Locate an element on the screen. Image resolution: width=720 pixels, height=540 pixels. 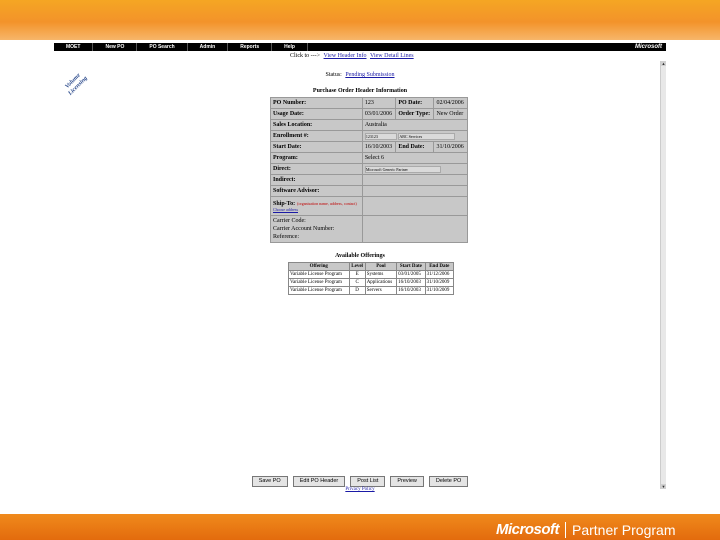
enrollment-name-field: ABC Services is located at coordinates (427, 136).